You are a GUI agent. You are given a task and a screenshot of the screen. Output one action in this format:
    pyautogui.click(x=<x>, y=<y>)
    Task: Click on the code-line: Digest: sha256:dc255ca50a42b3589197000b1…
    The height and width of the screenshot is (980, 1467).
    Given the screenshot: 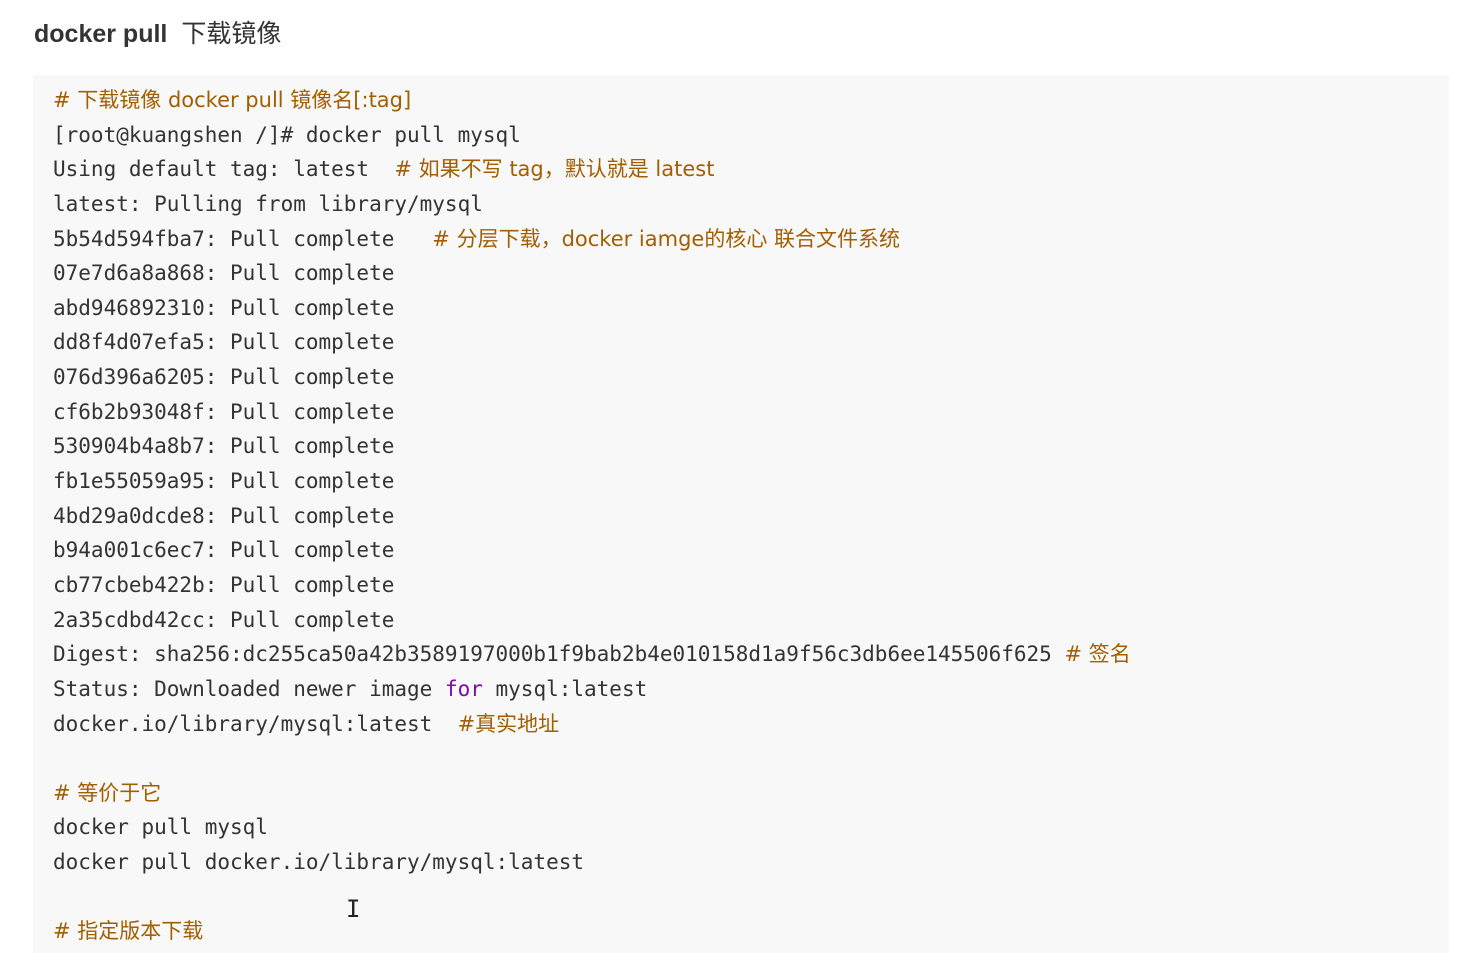 What is the action you would take?
    pyautogui.click(x=751, y=654)
    